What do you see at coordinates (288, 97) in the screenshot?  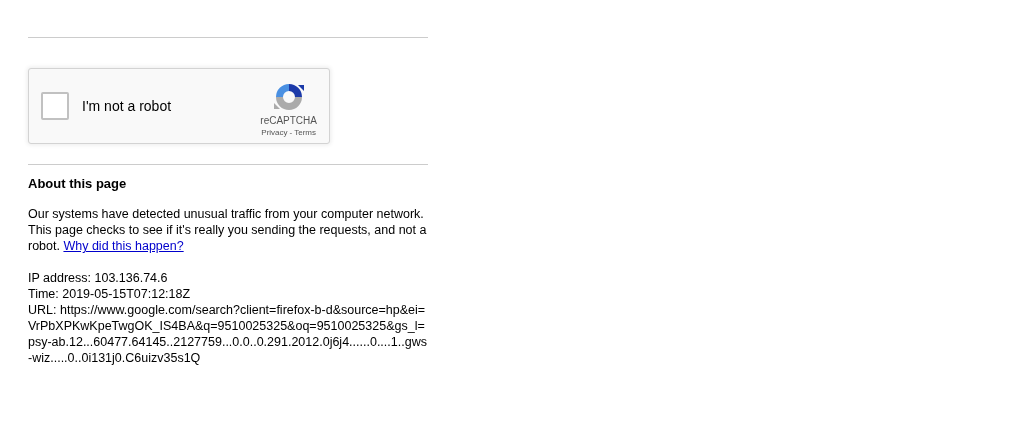 I see `recaptcha-logo-icon` at bounding box center [288, 97].